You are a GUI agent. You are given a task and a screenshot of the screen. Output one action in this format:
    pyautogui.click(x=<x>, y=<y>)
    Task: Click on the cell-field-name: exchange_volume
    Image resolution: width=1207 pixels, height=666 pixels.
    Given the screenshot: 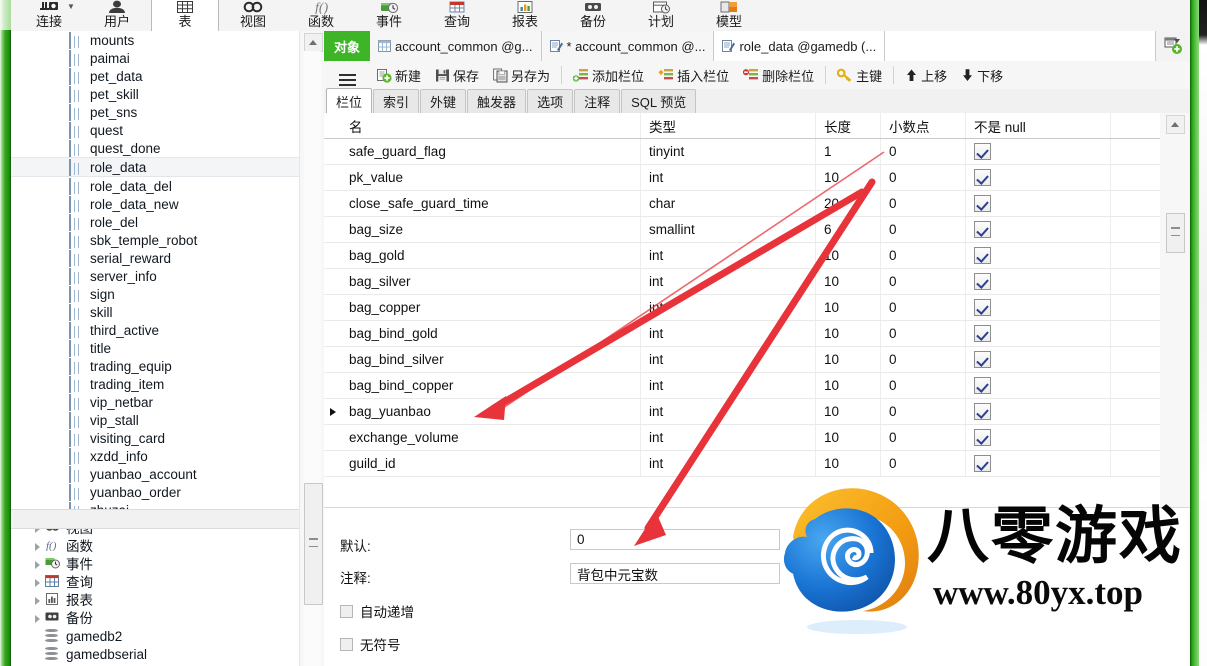 What is the action you would take?
    pyautogui.click(x=491, y=437)
    